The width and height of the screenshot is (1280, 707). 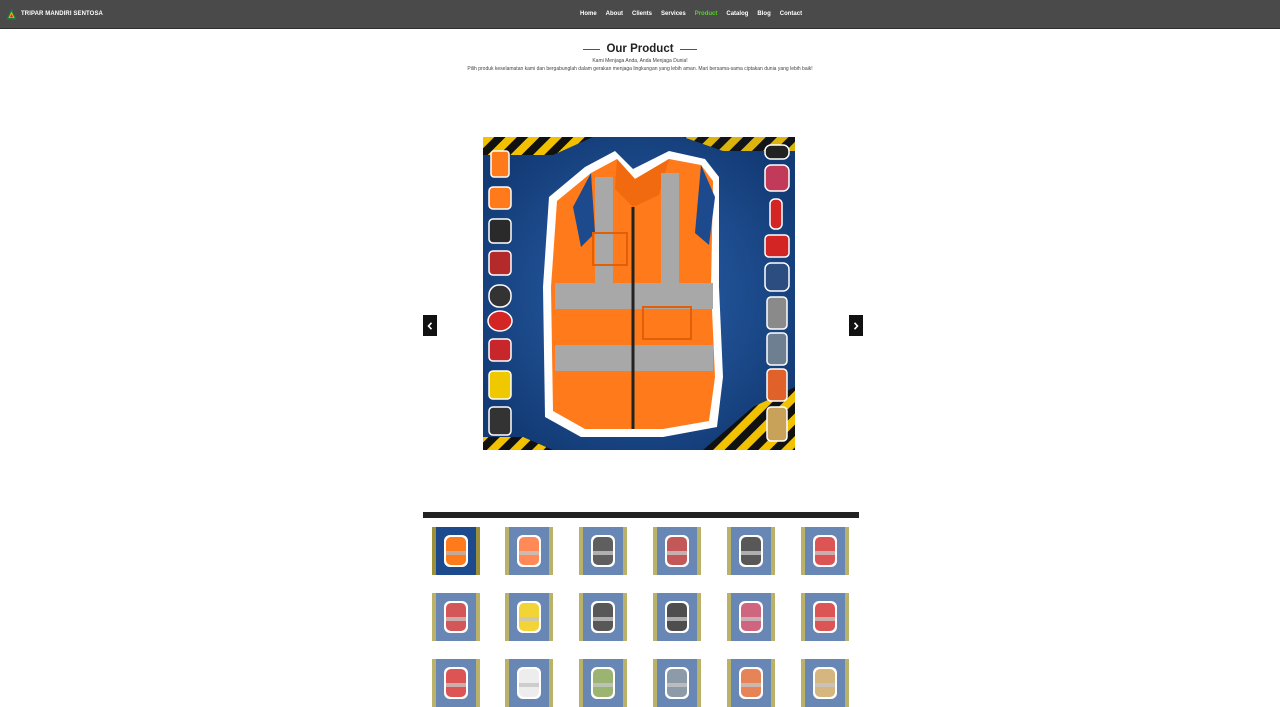 I want to click on product-thumbnail-fire-extinguisher, so click(x=825, y=617).